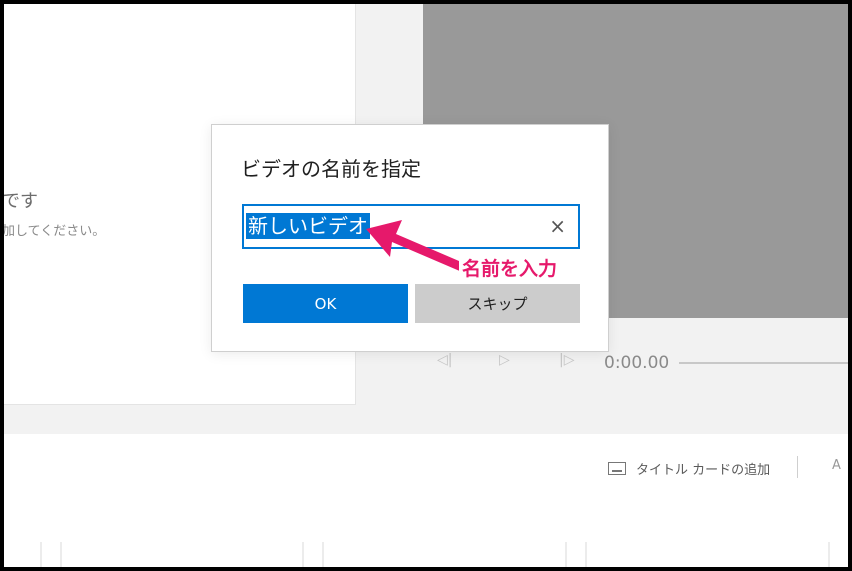 This screenshot has width=852, height=571. Describe the element at coordinates (444, 360) in the screenshot. I see `step-back-icon: ◁|` at that location.